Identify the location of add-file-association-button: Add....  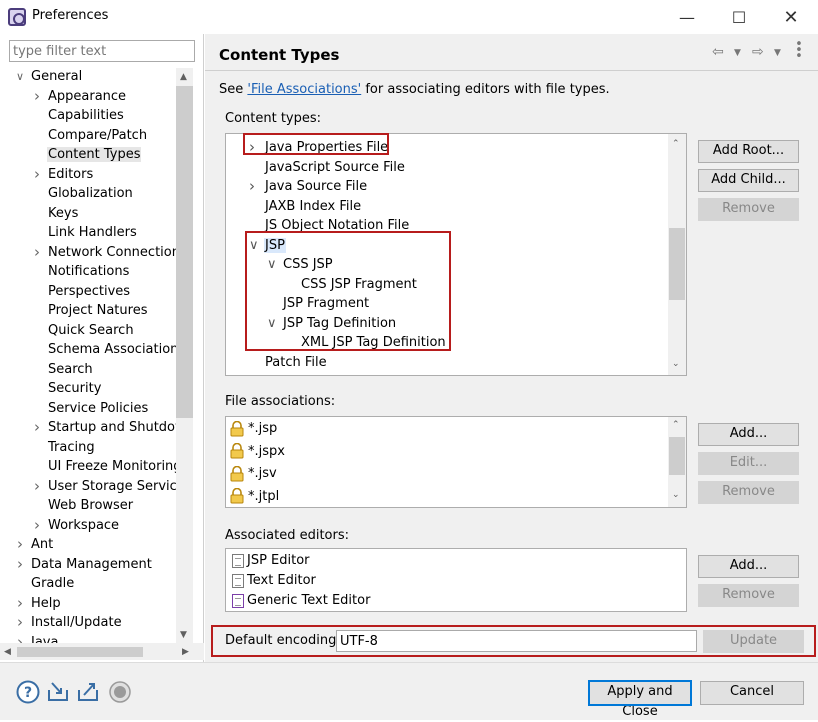
(748, 434).